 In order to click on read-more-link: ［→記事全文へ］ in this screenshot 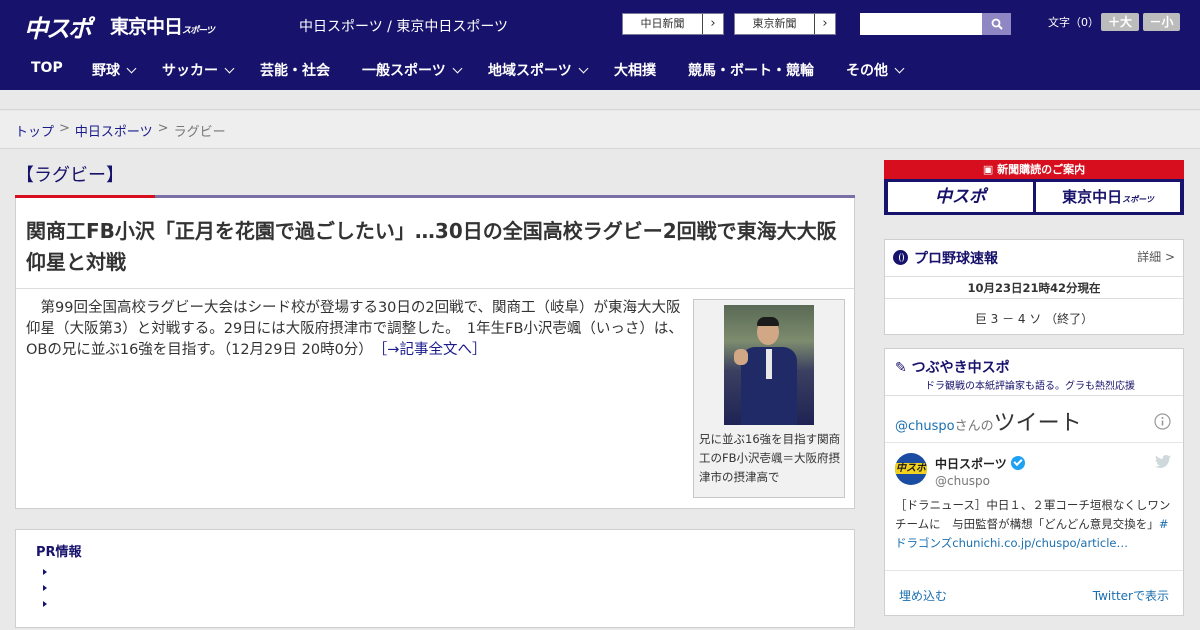, I will do `click(433, 350)`.